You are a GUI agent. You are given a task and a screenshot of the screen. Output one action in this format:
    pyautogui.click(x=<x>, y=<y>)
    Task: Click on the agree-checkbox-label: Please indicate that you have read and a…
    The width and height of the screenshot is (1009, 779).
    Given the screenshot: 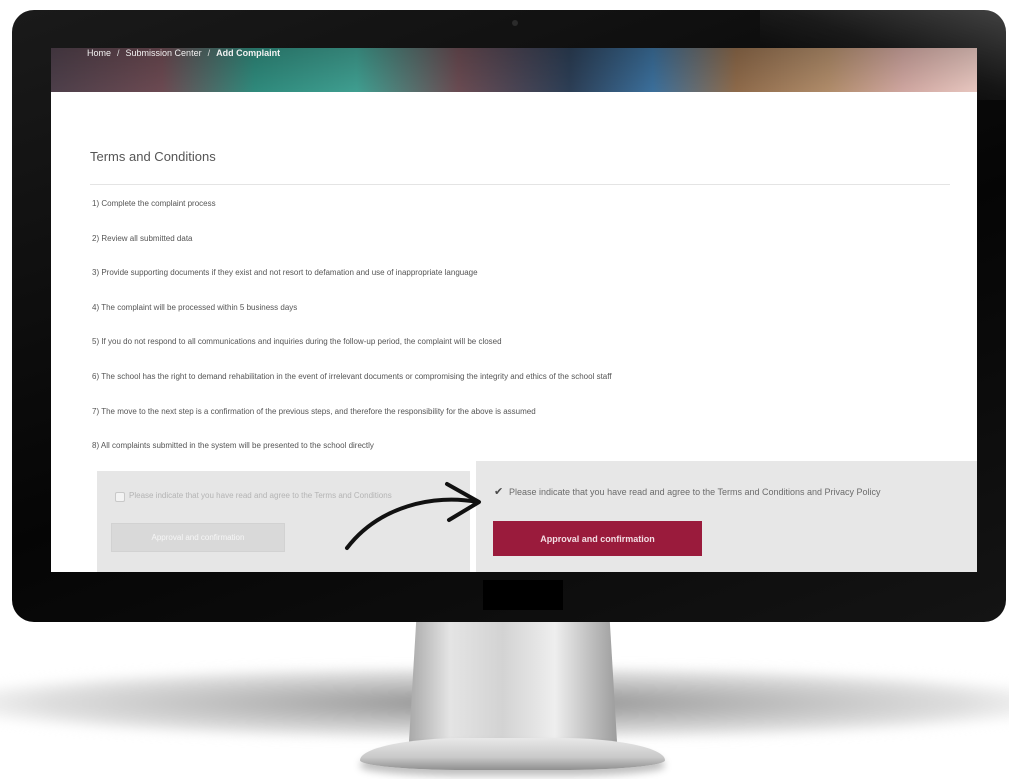 What is the action you would take?
    pyautogui.click(x=695, y=492)
    